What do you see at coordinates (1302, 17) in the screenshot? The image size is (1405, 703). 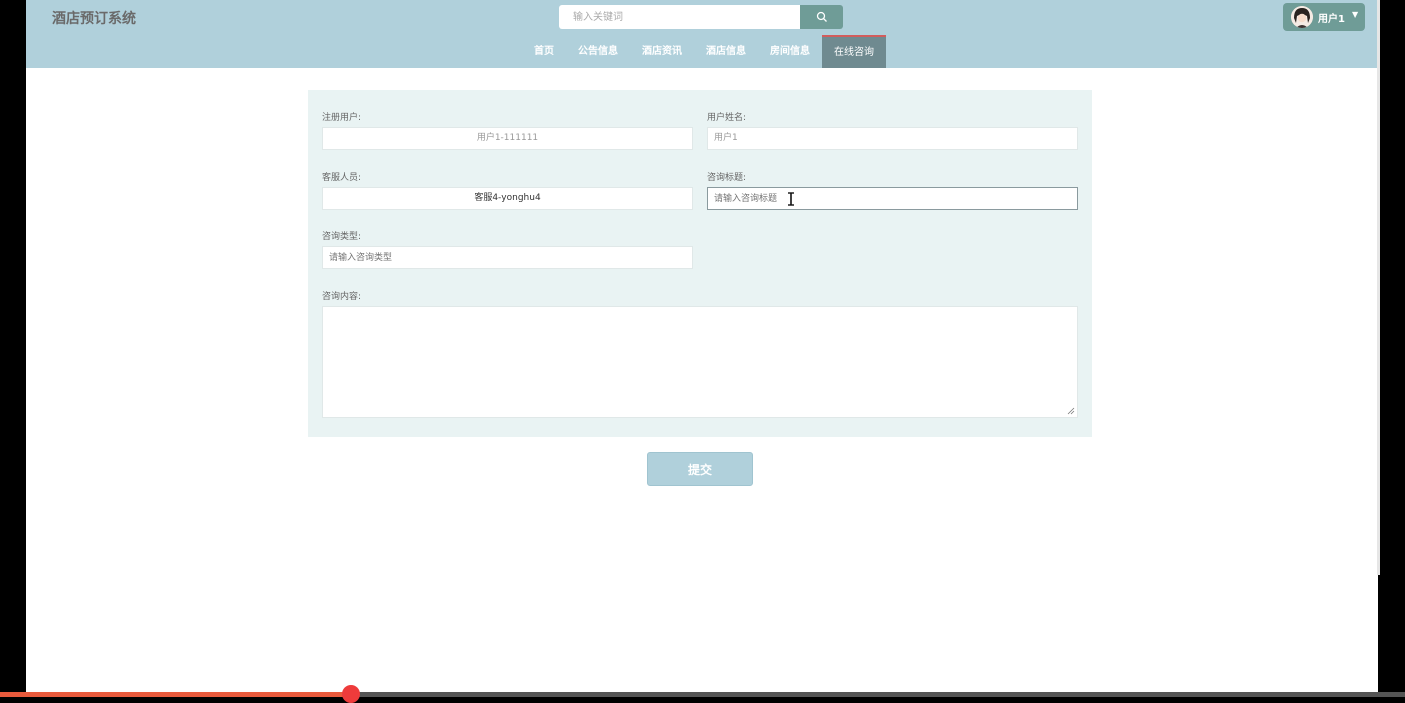 I see `avatar` at bounding box center [1302, 17].